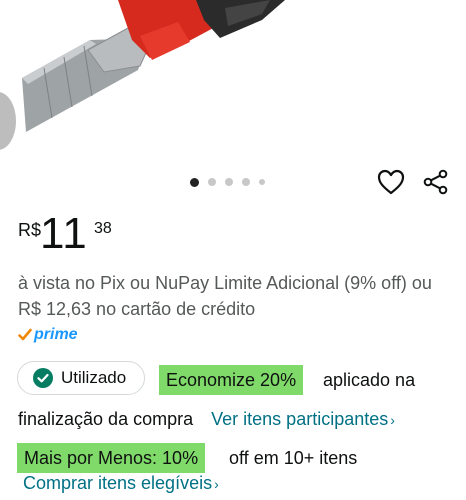  What do you see at coordinates (117, 483) in the screenshot?
I see `shop-eligible-items-link: Comprar itens elegíveis` at bounding box center [117, 483].